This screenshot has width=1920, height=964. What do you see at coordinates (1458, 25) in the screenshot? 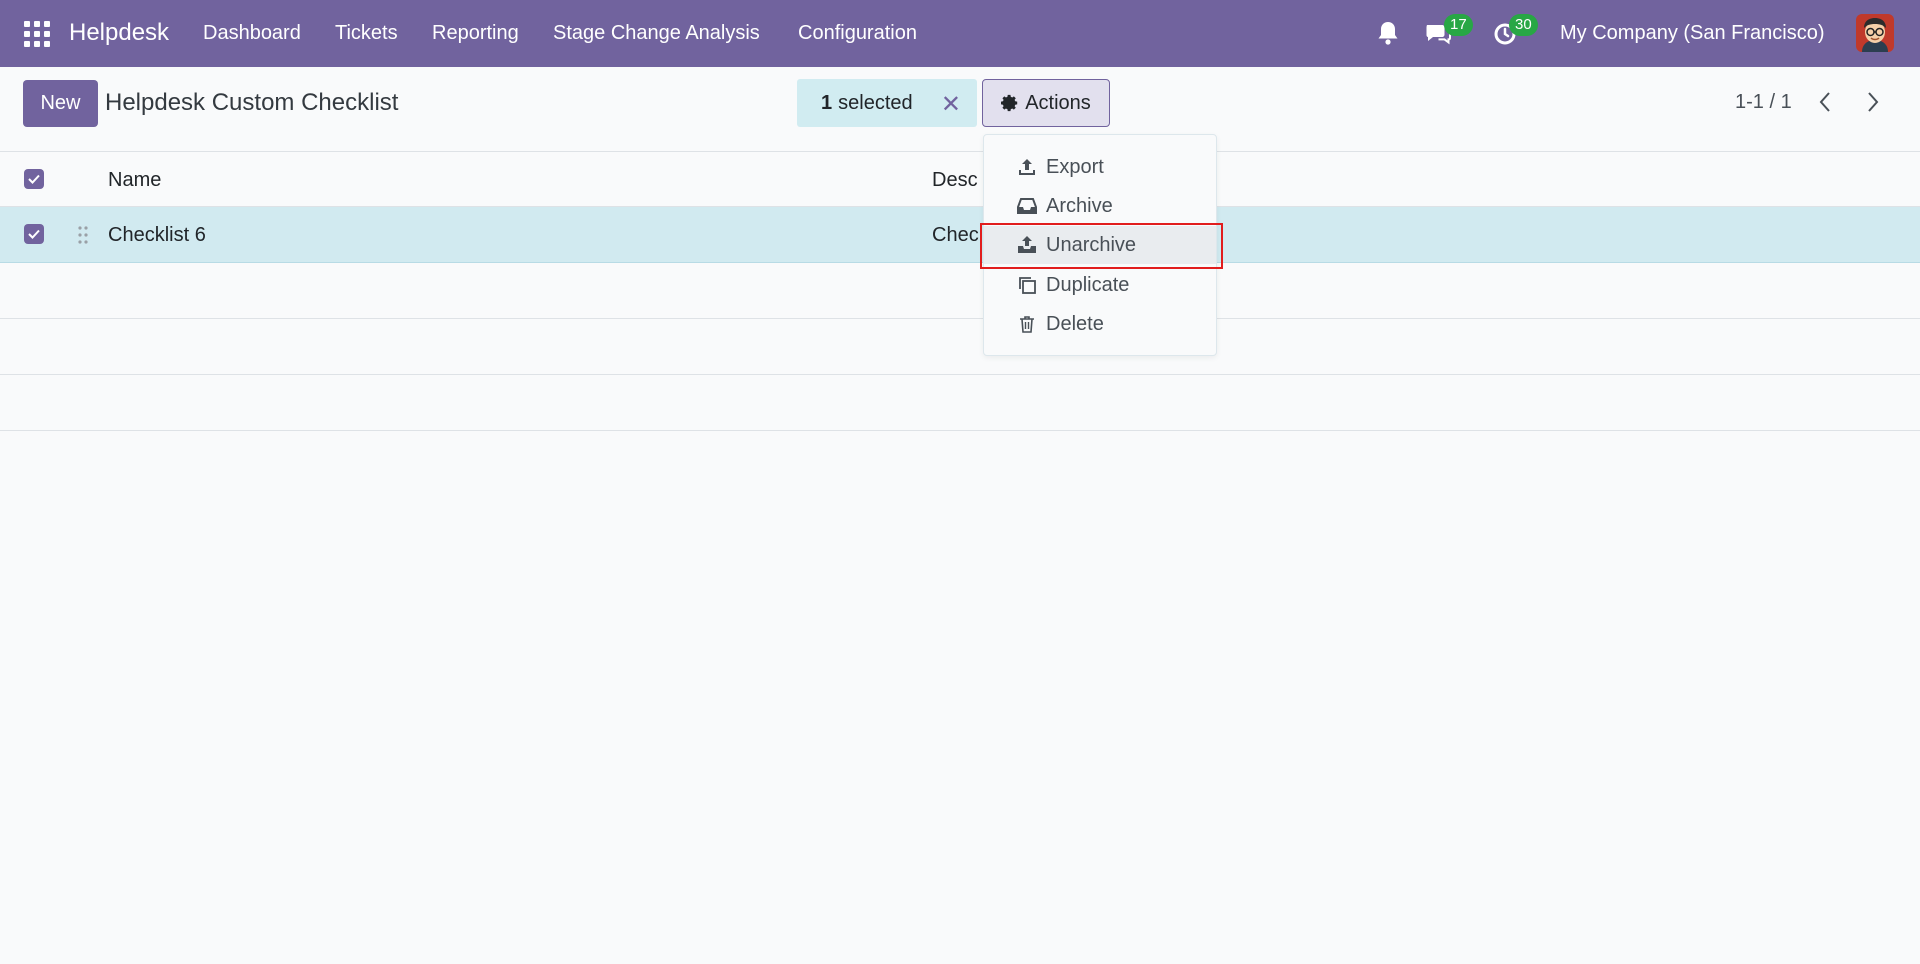
I see `messages-count-badge: 17` at bounding box center [1458, 25].